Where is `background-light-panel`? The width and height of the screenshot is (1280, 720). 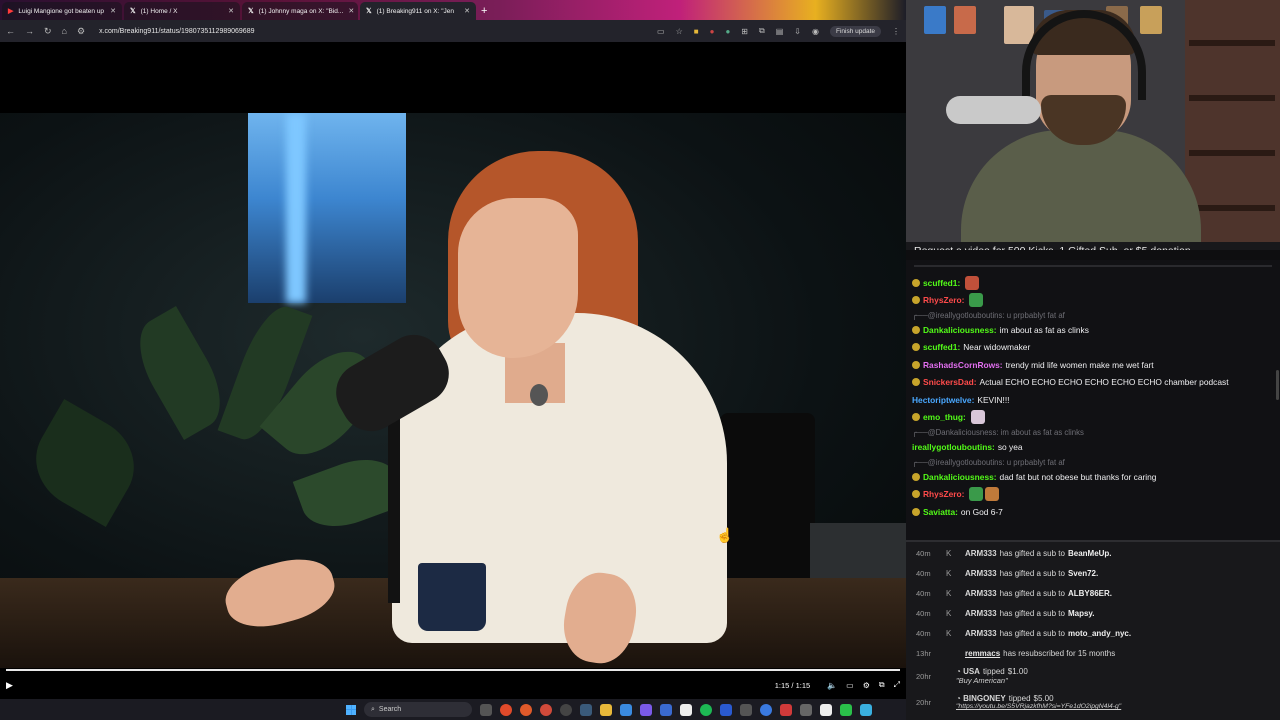
background-light-panel is located at coordinates (327, 208).